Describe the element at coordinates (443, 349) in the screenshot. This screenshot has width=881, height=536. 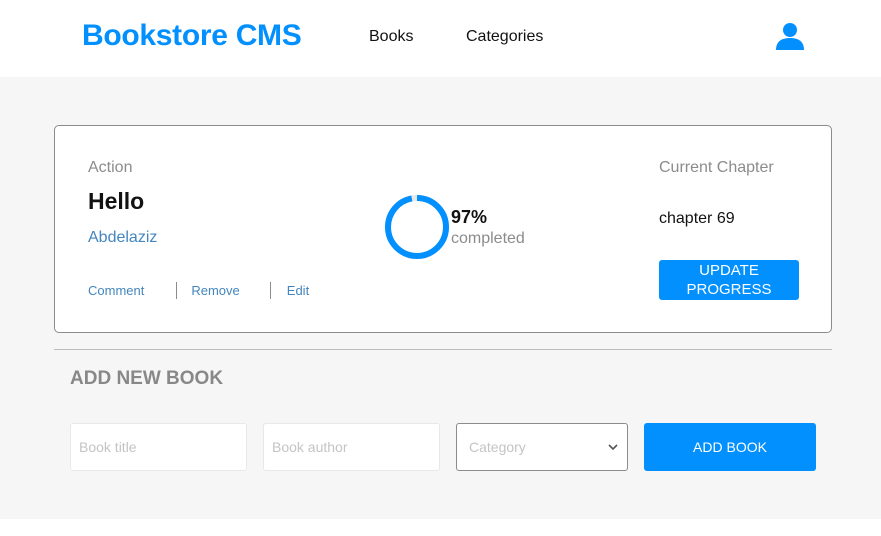
I see `divider` at that location.